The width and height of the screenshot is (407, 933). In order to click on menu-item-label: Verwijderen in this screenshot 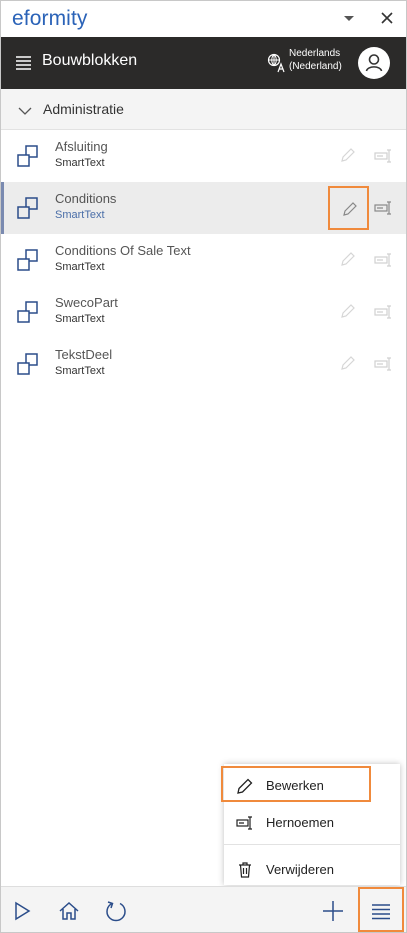, I will do `click(300, 869)`.